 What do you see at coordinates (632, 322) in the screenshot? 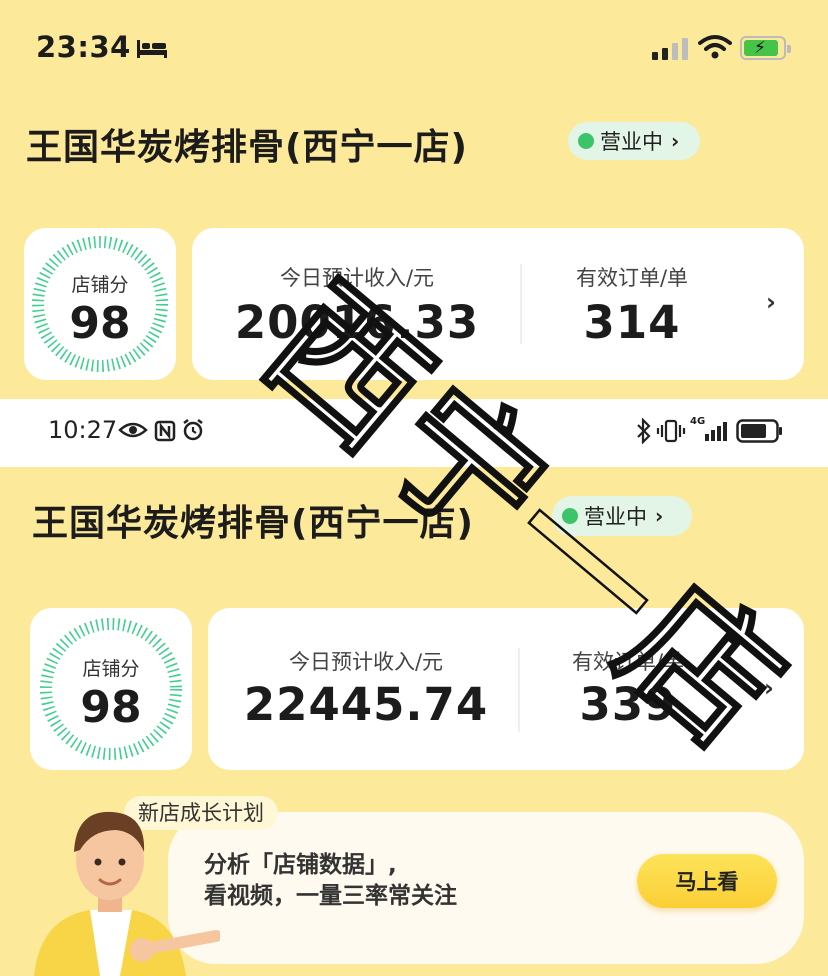
I see `orders-value: 314` at bounding box center [632, 322].